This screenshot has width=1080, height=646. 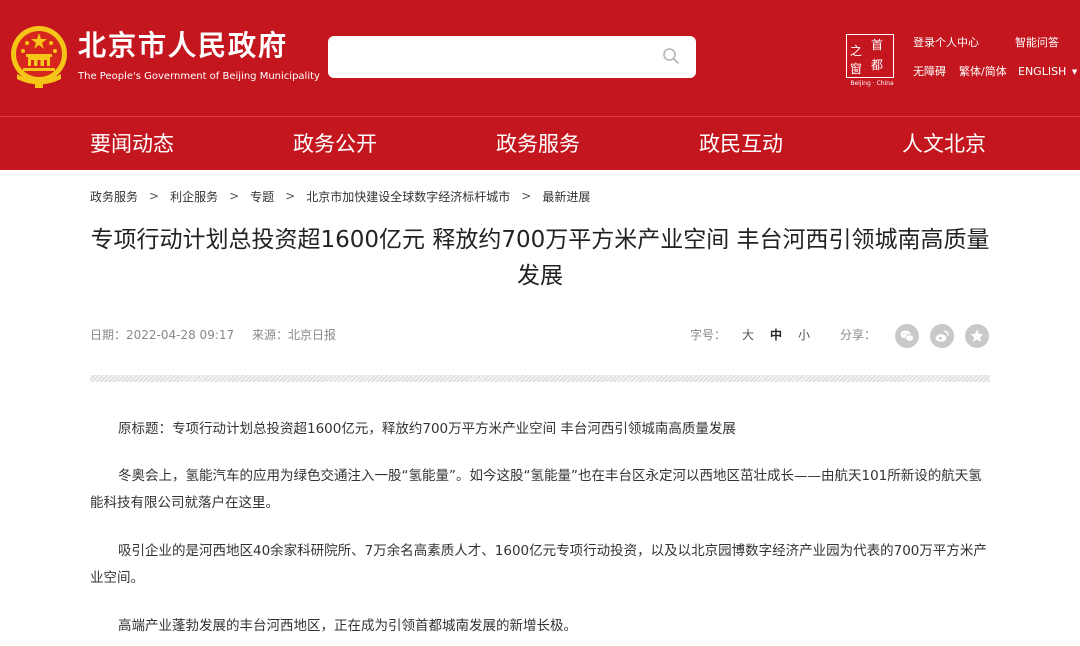 I want to click on capital-logo-char: 窗, so click(x=856, y=69).